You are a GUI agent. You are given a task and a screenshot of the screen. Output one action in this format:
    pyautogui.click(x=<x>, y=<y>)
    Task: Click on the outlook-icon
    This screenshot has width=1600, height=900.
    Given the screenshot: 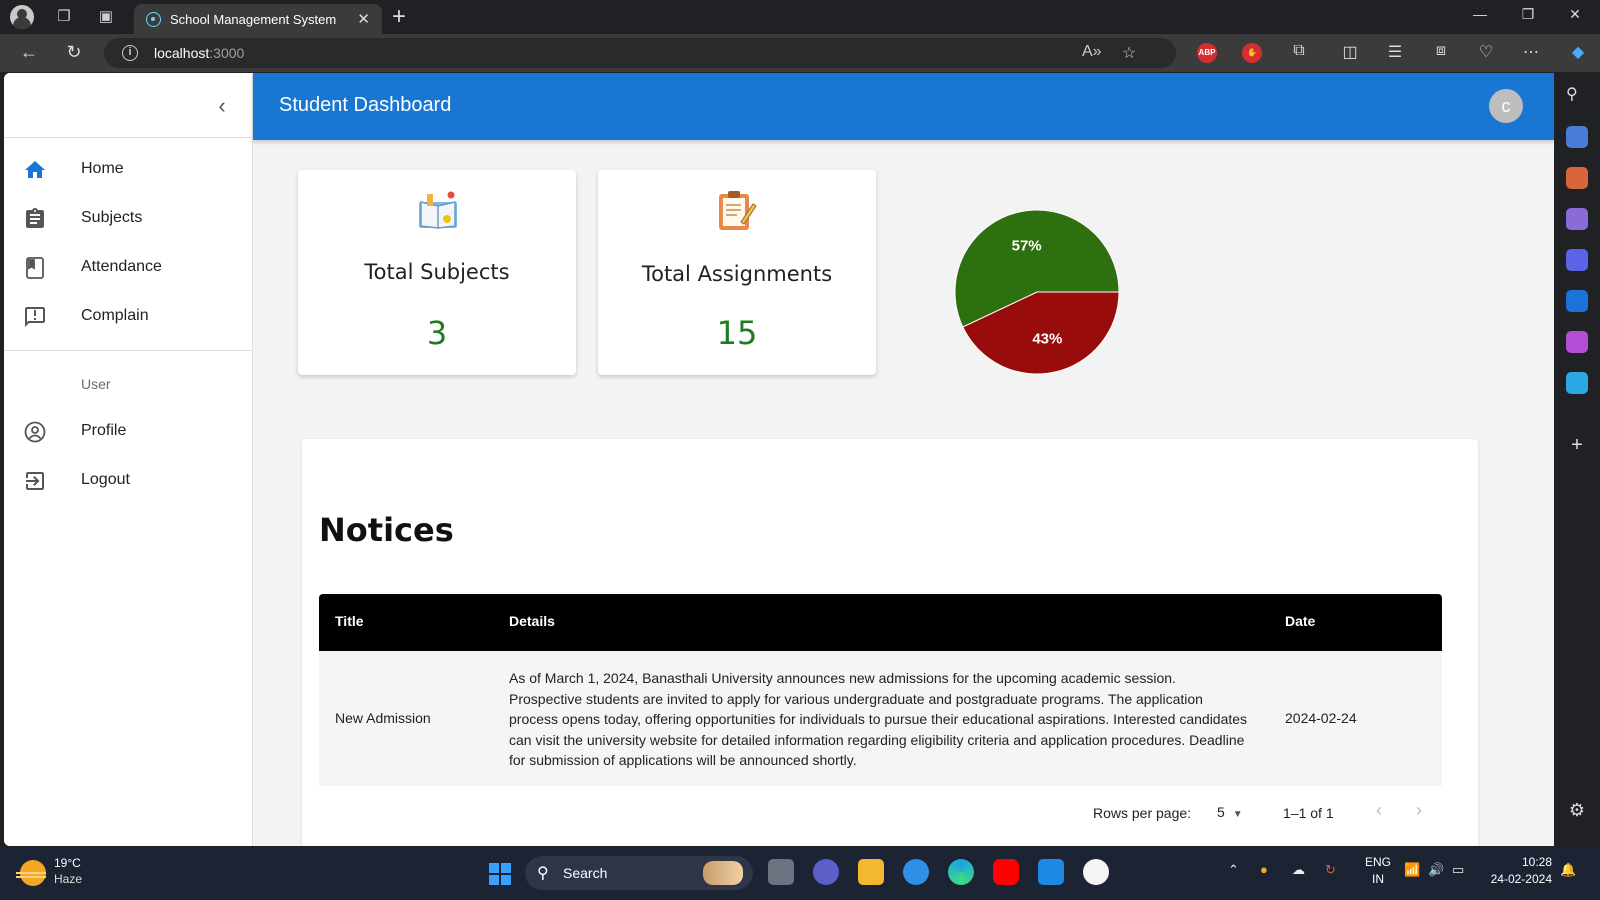 What is the action you would take?
    pyautogui.click(x=1577, y=301)
    